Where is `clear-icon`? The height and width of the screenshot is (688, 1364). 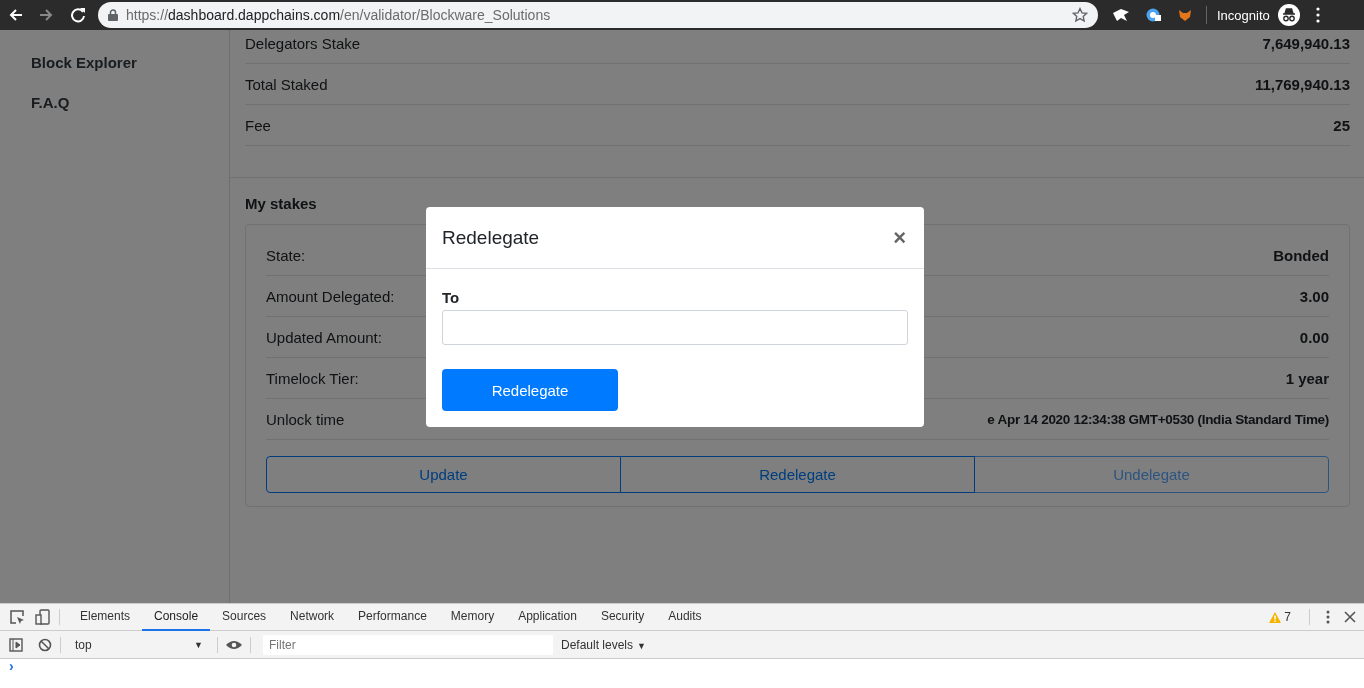 clear-icon is located at coordinates (45, 644).